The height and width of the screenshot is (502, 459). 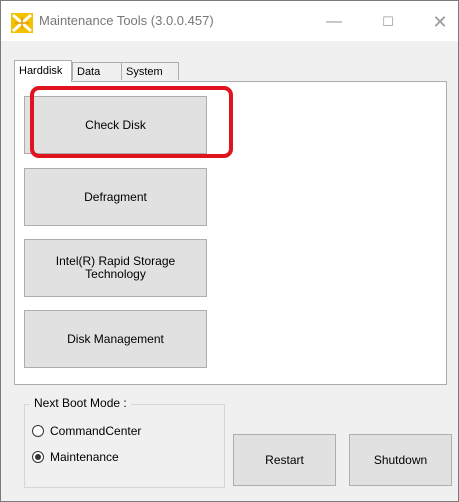 I want to click on close-button: ✕, so click(x=440, y=22).